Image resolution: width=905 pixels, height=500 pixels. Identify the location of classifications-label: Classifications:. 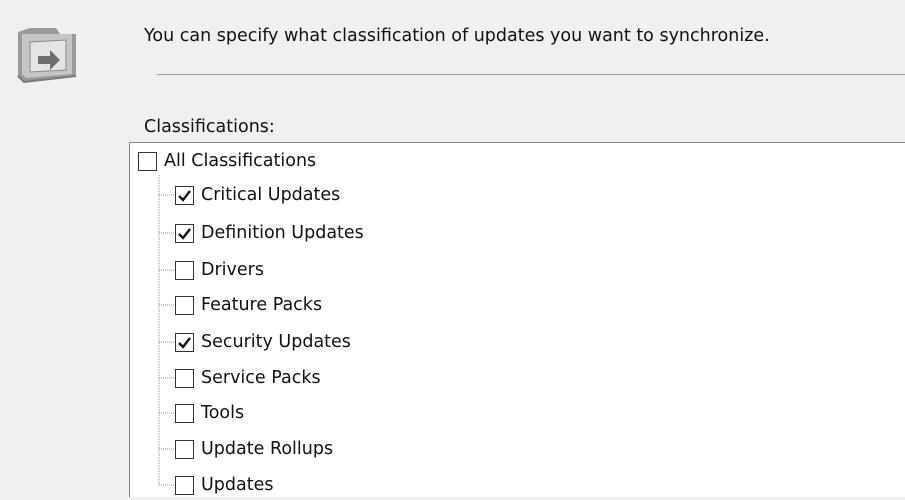
(209, 127).